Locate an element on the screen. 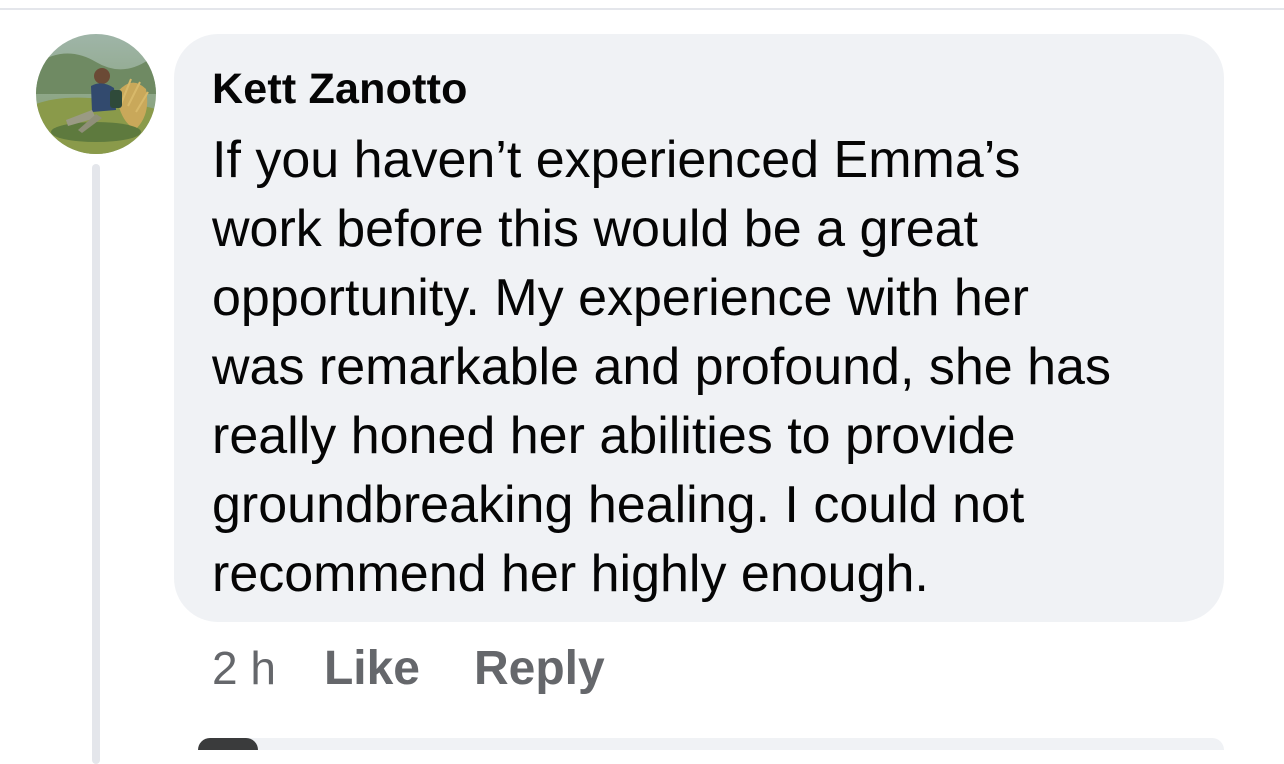 This screenshot has width=1284, height=764. comment-text-line: recommend her highly enough. is located at coordinates (570, 574).